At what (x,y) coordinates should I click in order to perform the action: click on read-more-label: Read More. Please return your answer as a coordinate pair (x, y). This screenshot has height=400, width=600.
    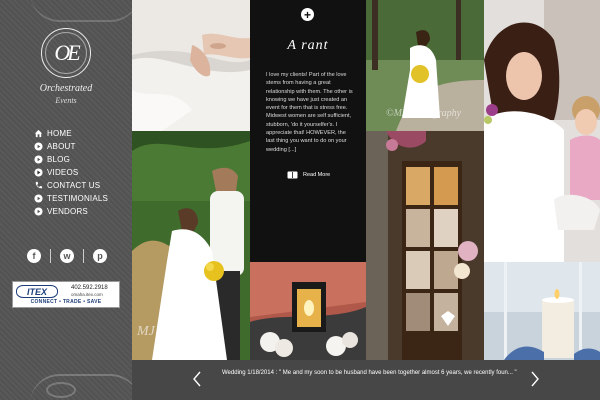
    Looking at the image, I should click on (317, 175).